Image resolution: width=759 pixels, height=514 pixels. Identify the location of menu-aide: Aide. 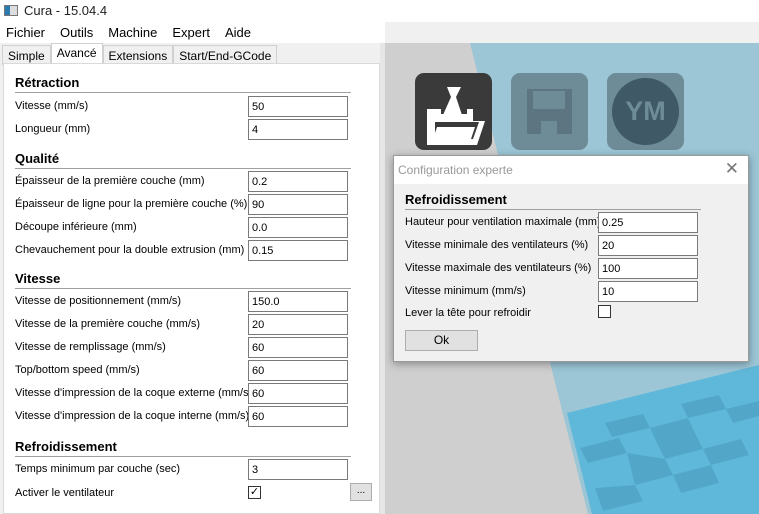
(241, 32).